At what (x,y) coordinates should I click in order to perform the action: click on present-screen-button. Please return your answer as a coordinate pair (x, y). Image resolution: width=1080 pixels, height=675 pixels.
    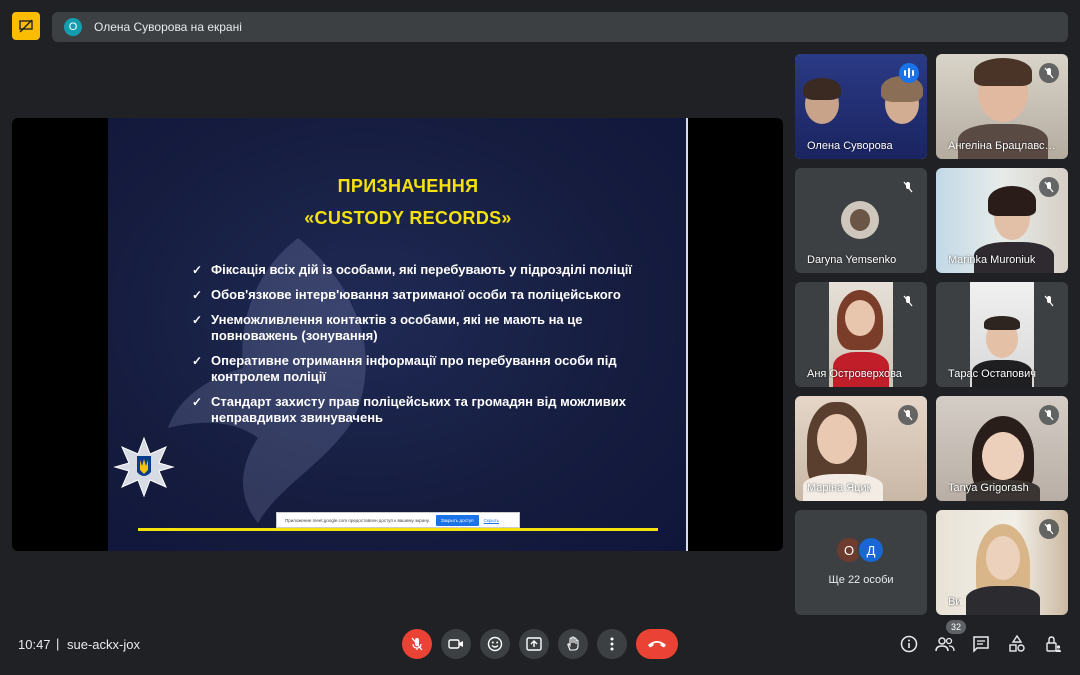
    Looking at the image, I should click on (534, 644).